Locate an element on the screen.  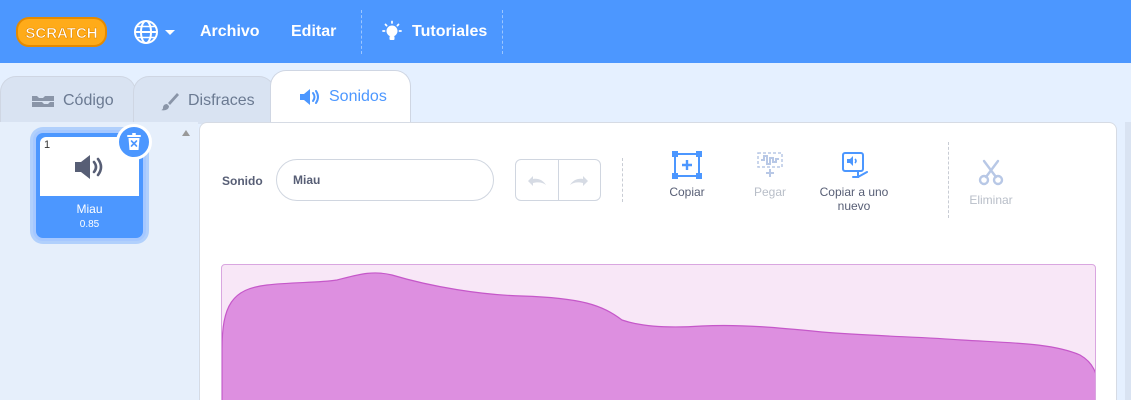
copy-selection-icon is located at coordinates (687, 165).